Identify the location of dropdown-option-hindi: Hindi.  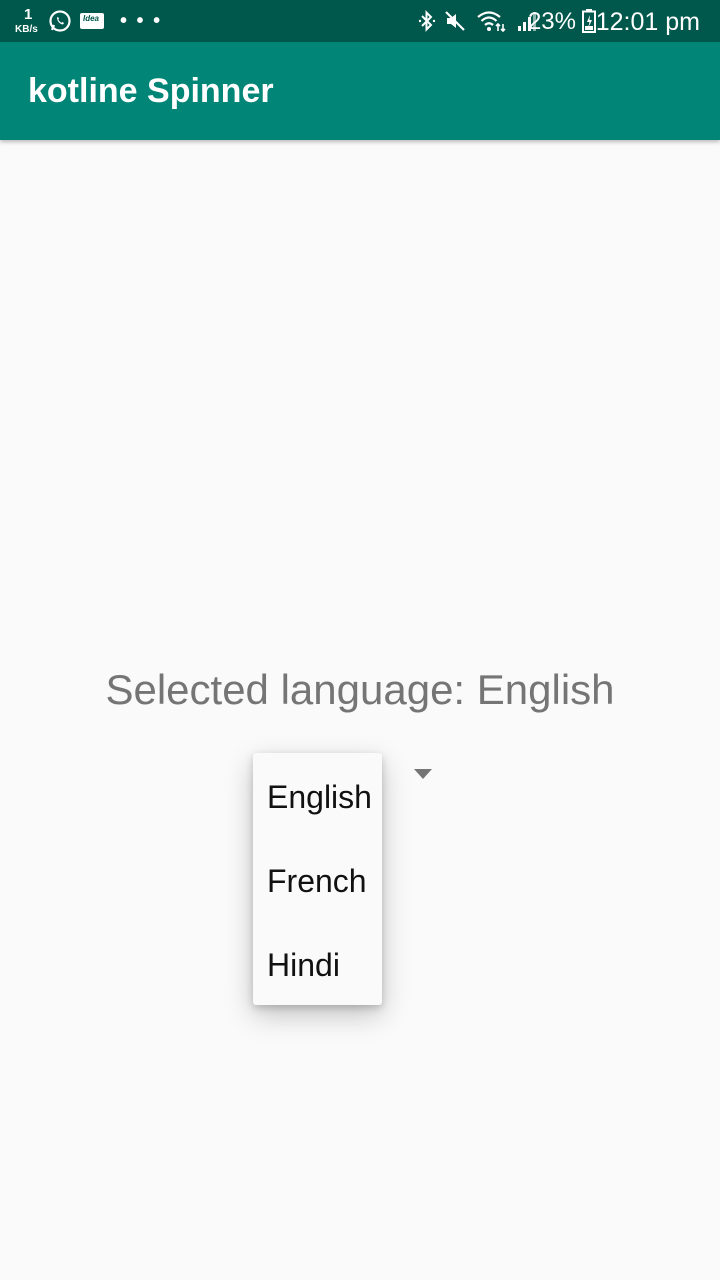
(303, 965).